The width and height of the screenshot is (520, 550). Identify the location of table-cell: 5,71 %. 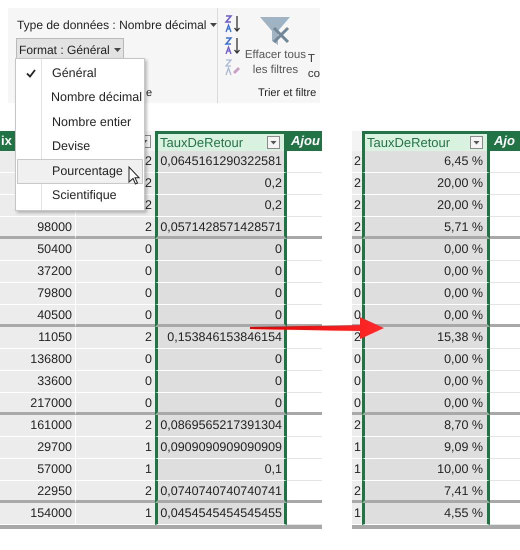
(426, 228).